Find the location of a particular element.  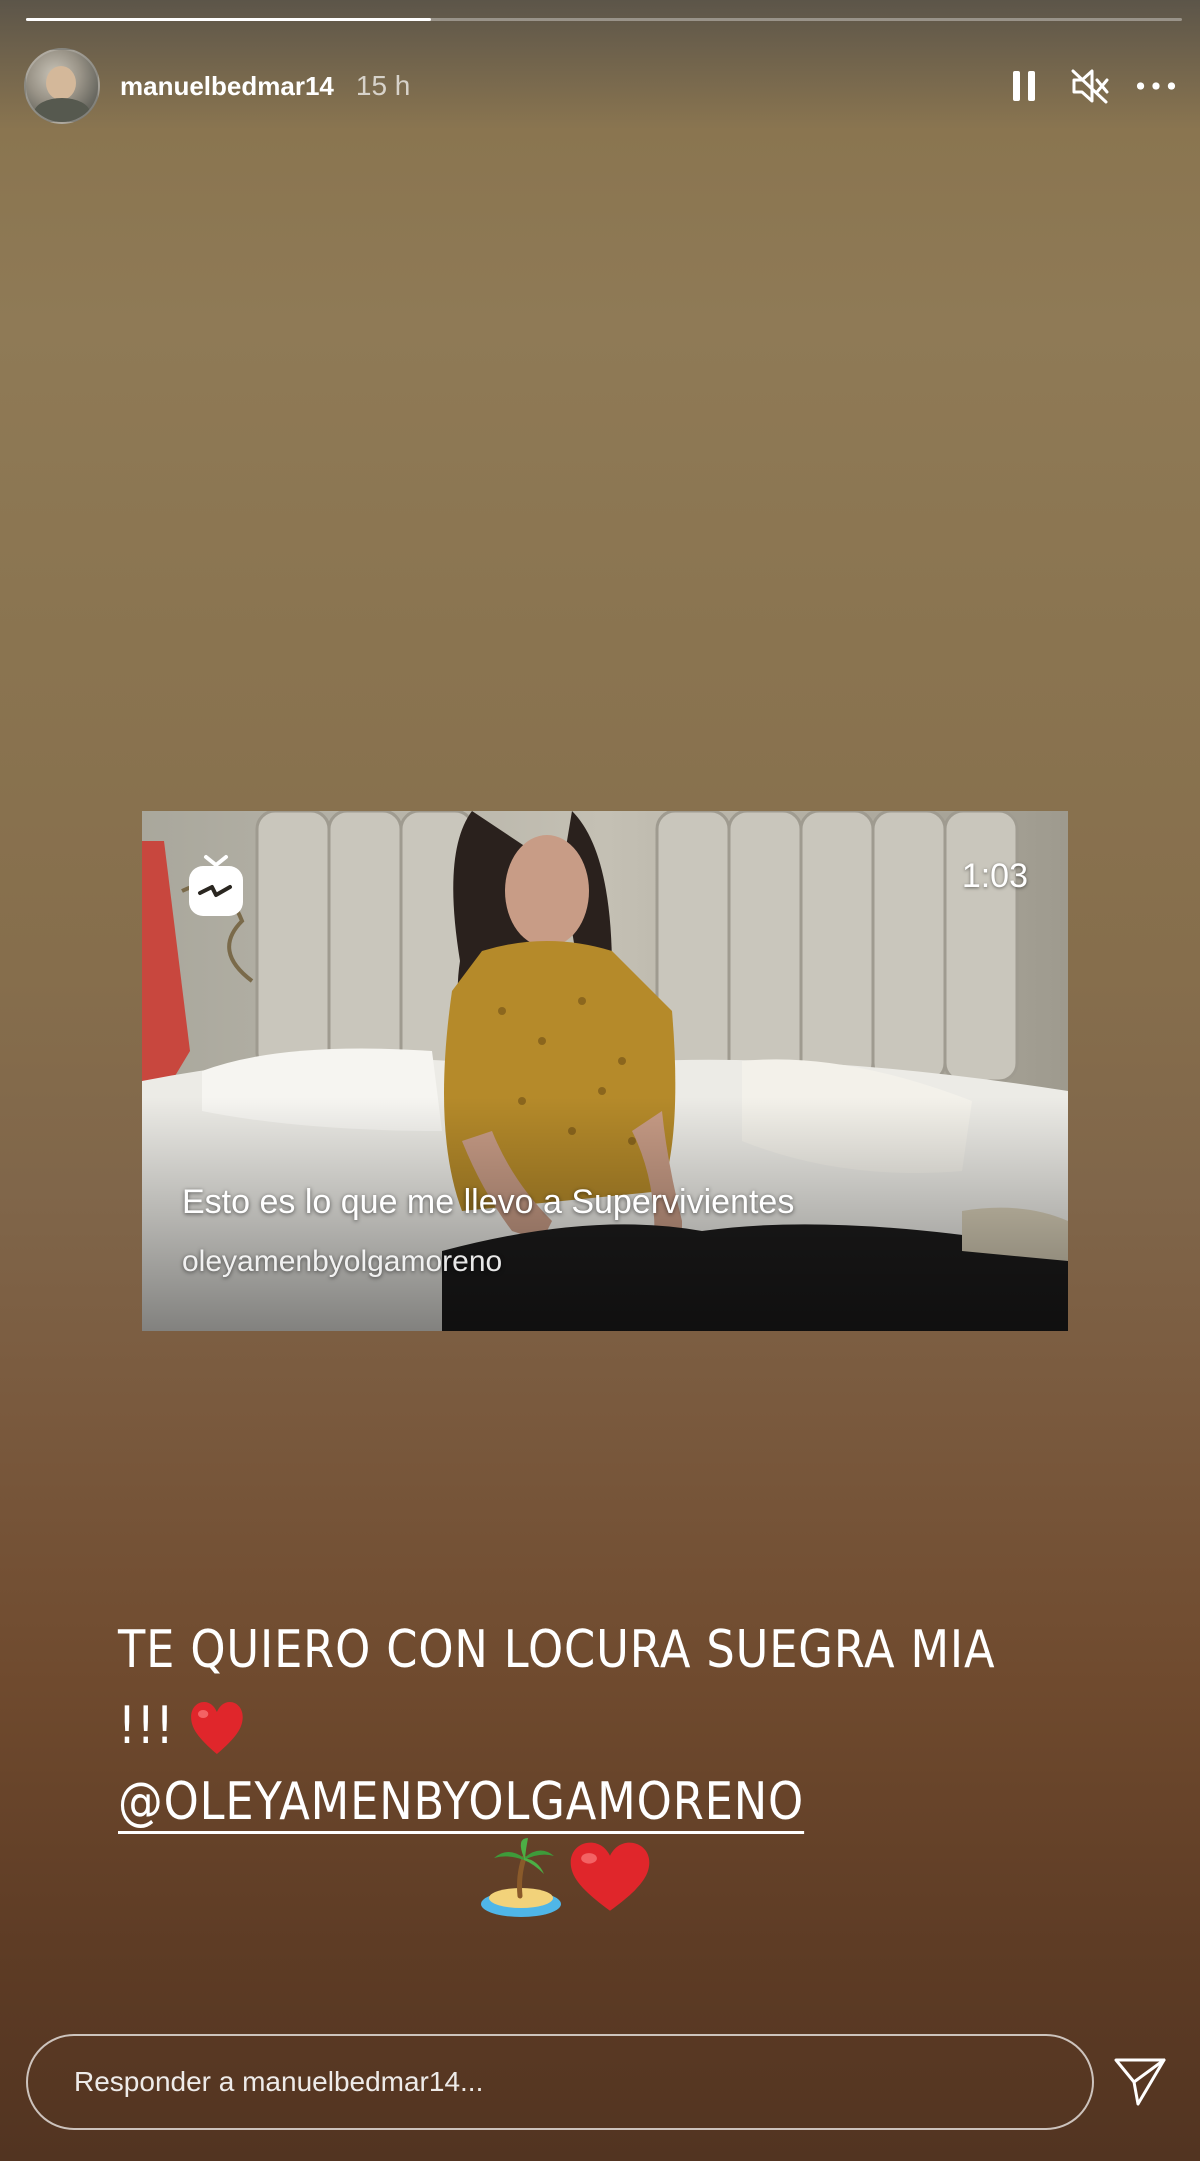

sticker-text: TE QUIERO CON LOCURA SUEGRA MIA !!! is located at coordinates (557, 1688).